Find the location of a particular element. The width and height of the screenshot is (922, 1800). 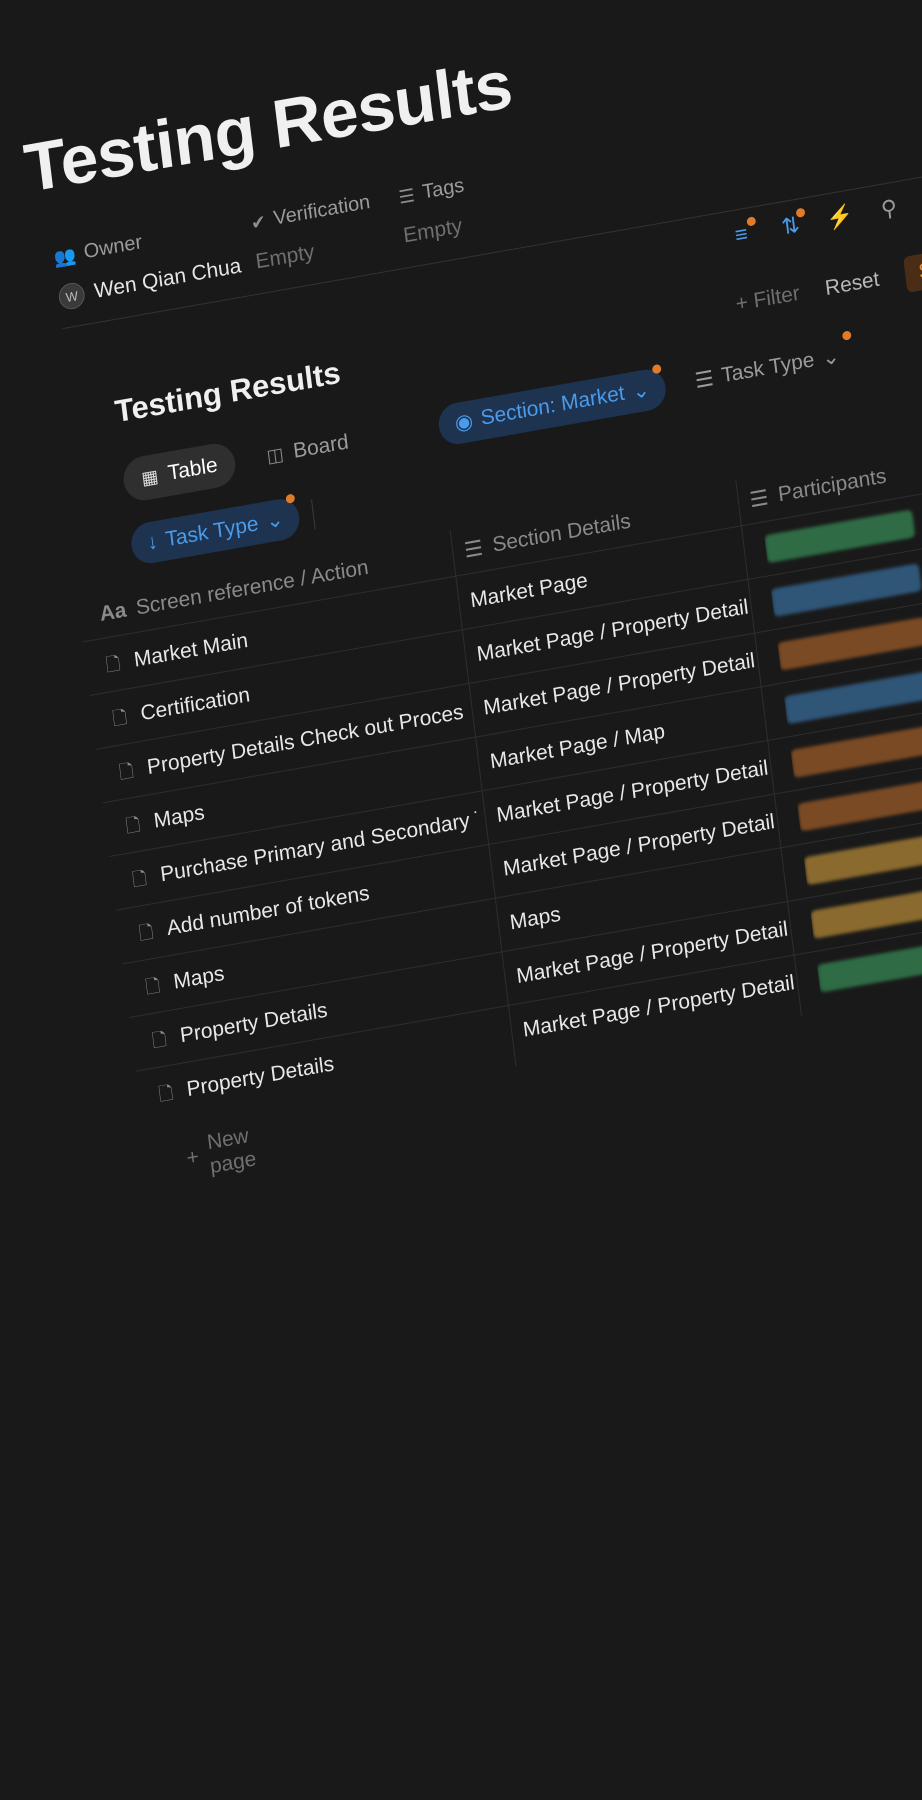

lines-icon: ☰ is located at coordinates (473, 549).